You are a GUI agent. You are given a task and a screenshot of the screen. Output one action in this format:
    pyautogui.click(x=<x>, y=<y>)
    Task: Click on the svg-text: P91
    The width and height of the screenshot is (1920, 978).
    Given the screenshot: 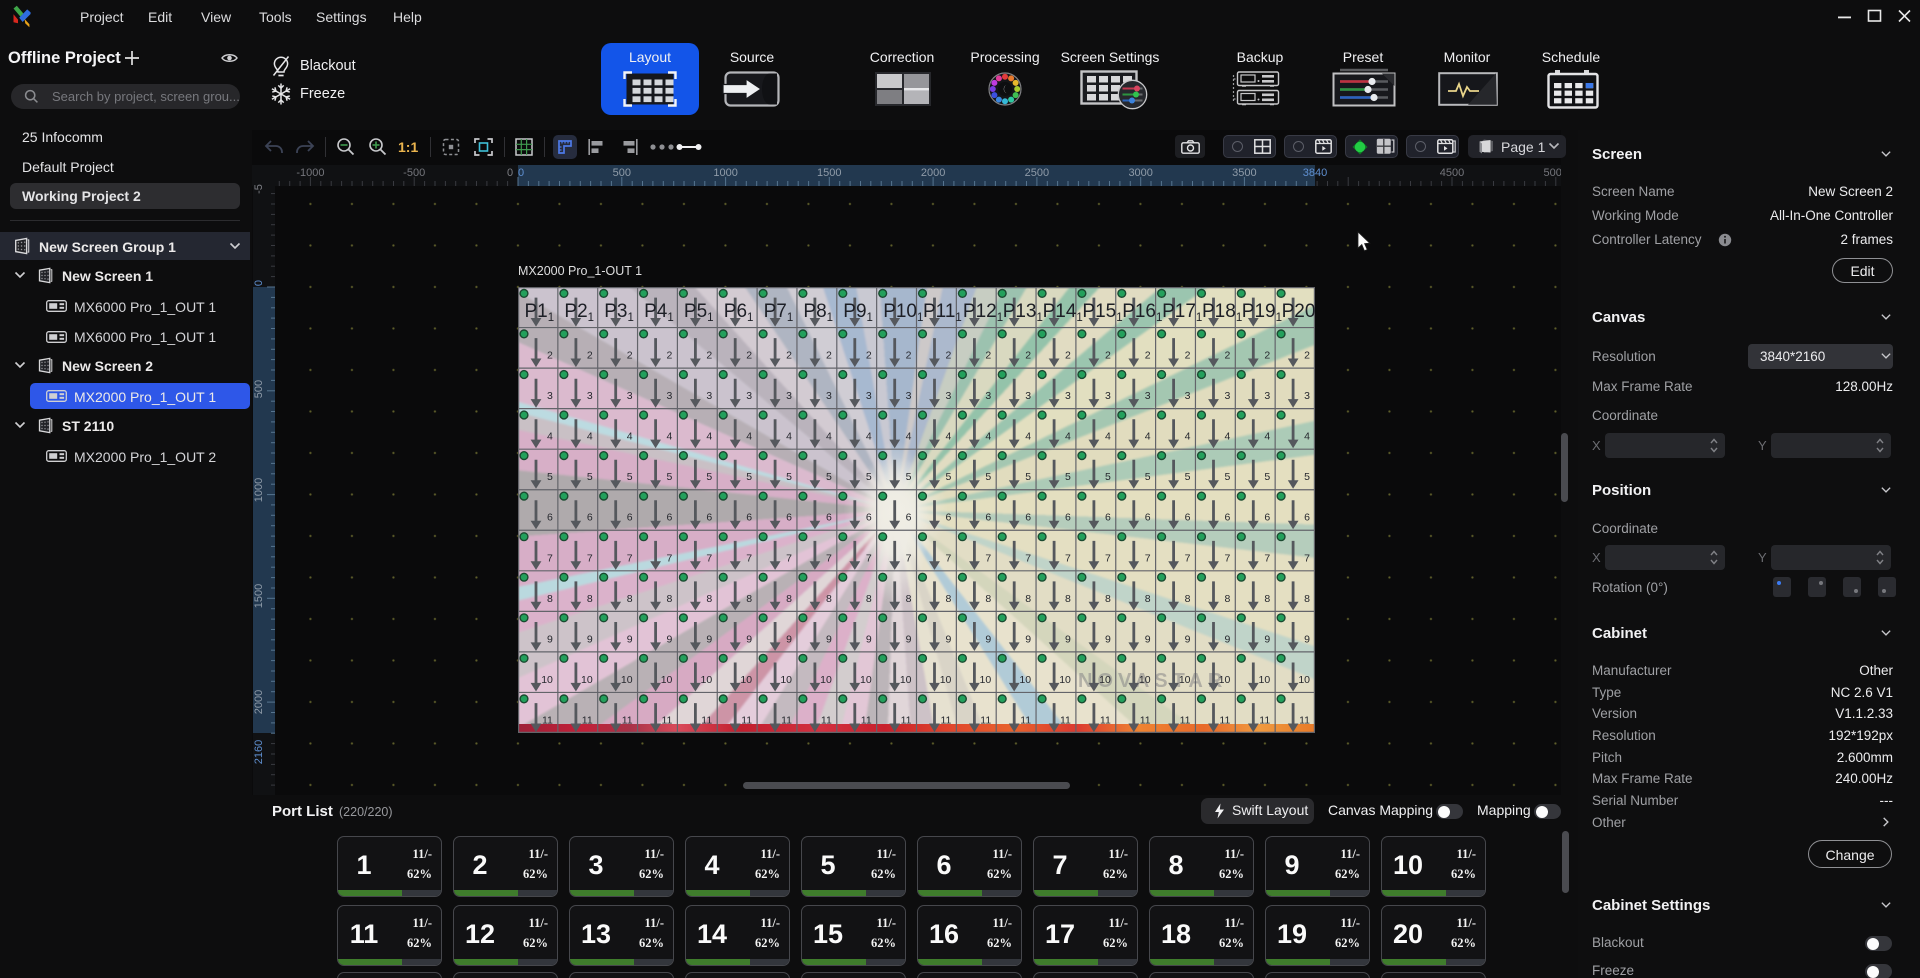 What is the action you would take?
    pyautogui.click(x=858, y=312)
    